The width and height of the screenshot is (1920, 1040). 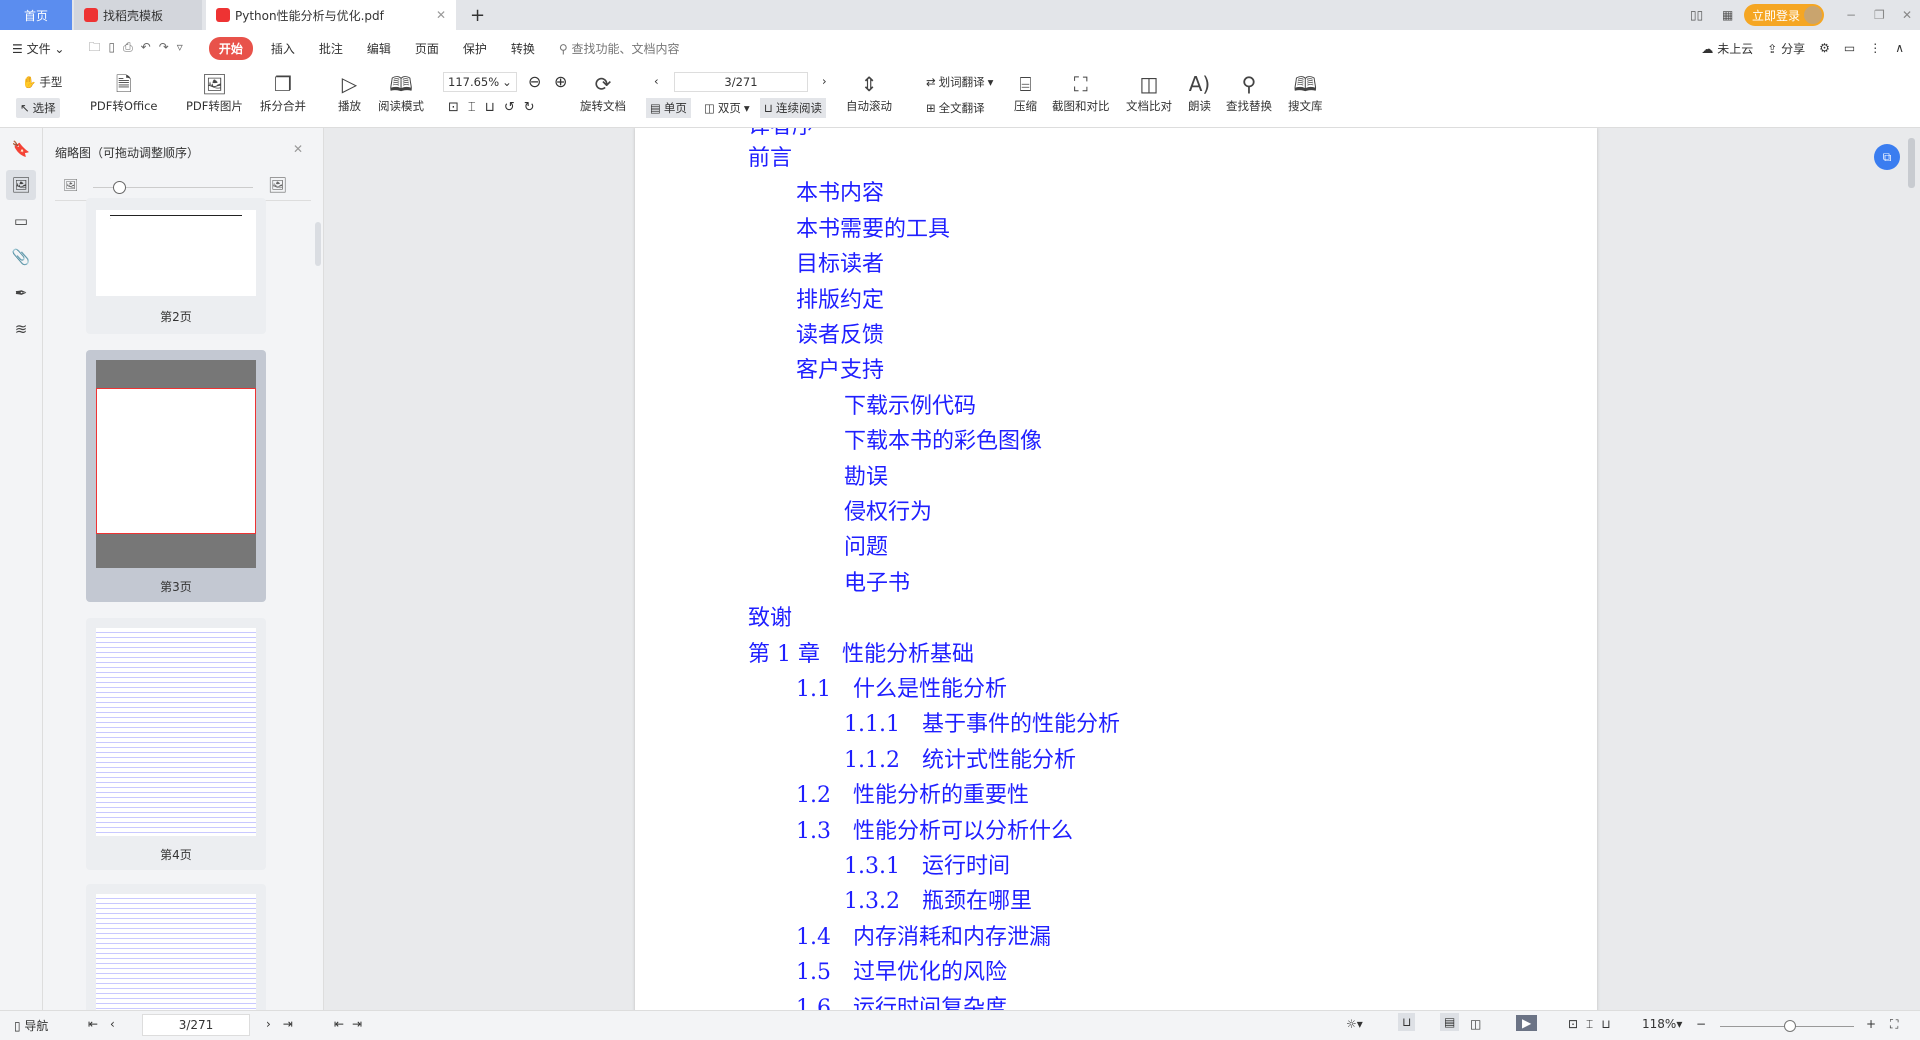 What do you see at coordinates (840, 191) in the screenshot?
I see `toc-entry: 本书内容` at bounding box center [840, 191].